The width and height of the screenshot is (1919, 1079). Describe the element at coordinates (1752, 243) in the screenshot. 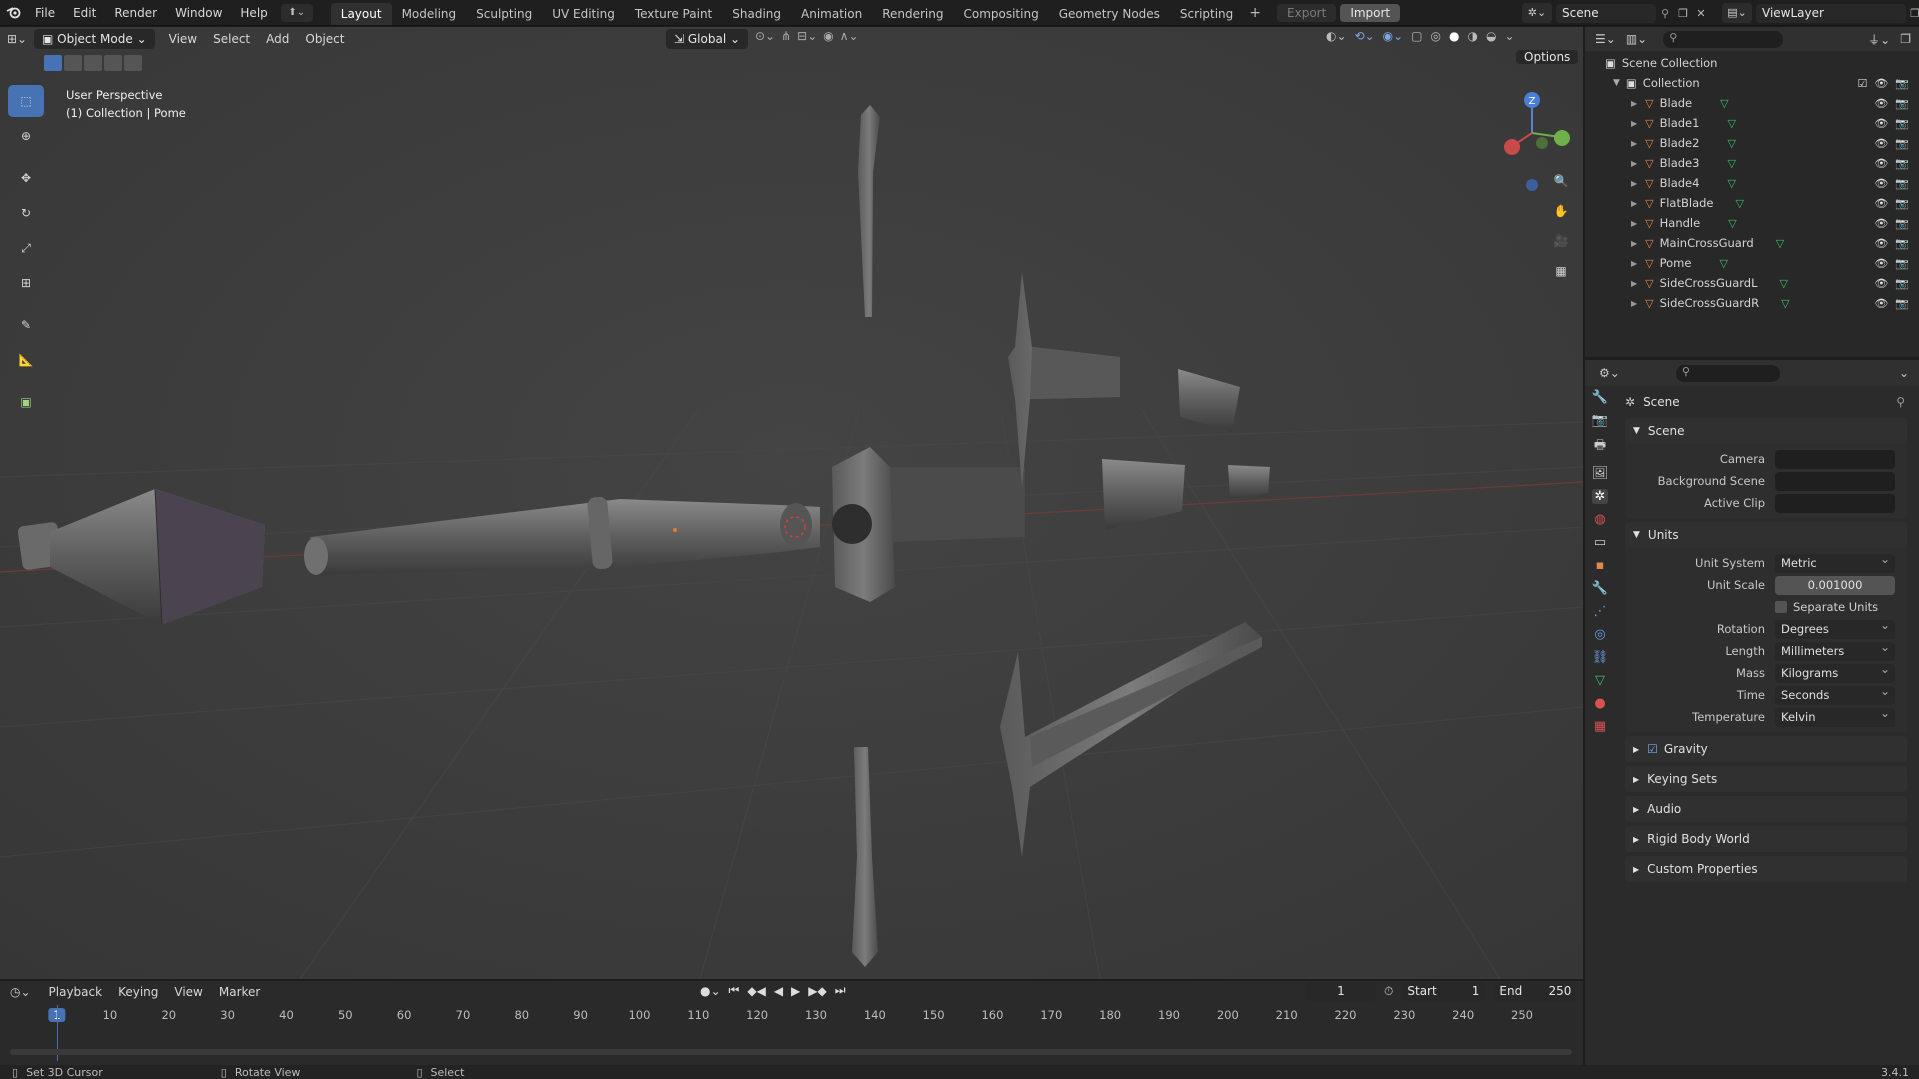

I see `outliner-object-row: ▶ ▽ MainCrossGuard ▽ 👁 📷` at that location.